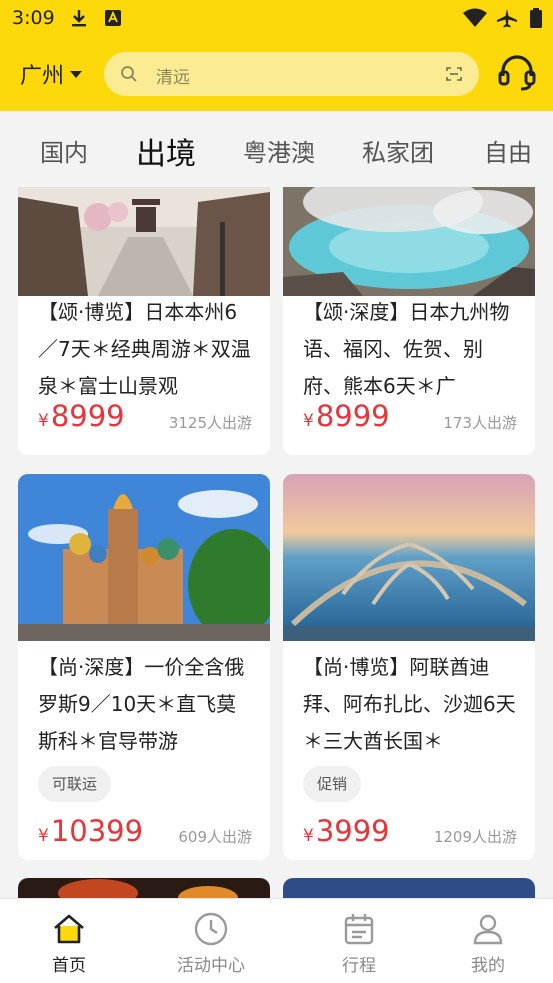  What do you see at coordinates (517, 72) in the screenshot?
I see `headset-icon` at bounding box center [517, 72].